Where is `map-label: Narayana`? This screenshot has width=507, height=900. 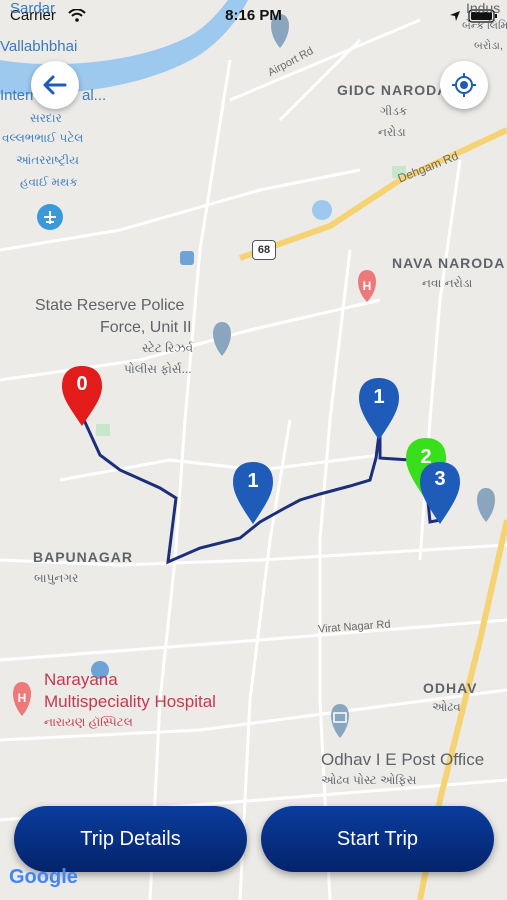 map-label: Narayana is located at coordinates (81, 679).